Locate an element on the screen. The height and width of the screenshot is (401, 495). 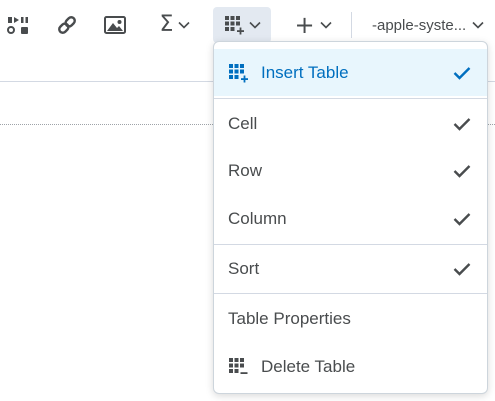
menu-item-delete-table: Delete Table is located at coordinates (350, 366).